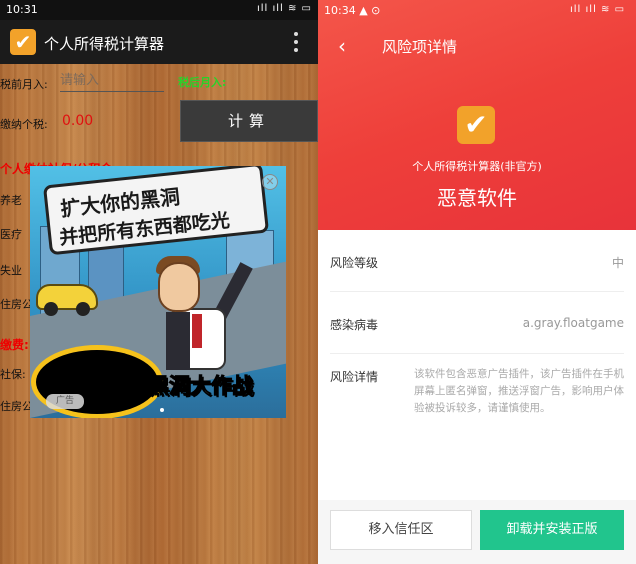  I want to click on after-tax-label: 税后月入:, so click(202, 82).